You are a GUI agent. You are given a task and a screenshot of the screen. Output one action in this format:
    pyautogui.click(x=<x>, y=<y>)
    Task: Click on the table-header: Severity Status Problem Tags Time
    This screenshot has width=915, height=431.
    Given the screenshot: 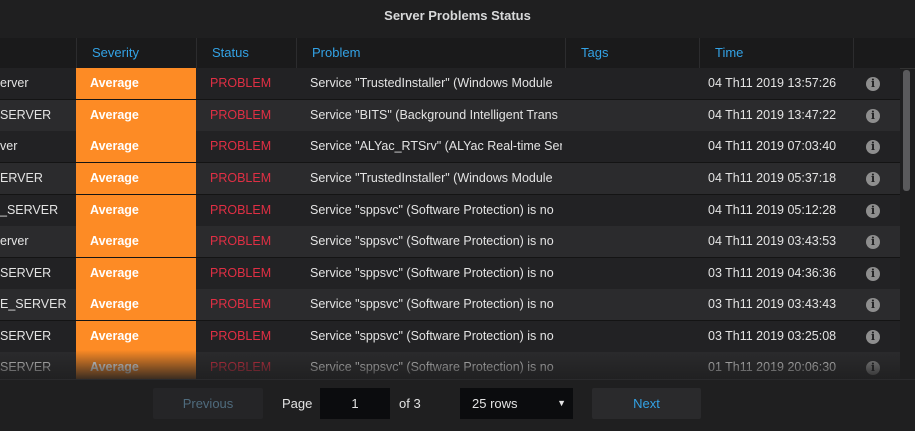 What is the action you would take?
    pyautogui.click(x=457, y=53)
    